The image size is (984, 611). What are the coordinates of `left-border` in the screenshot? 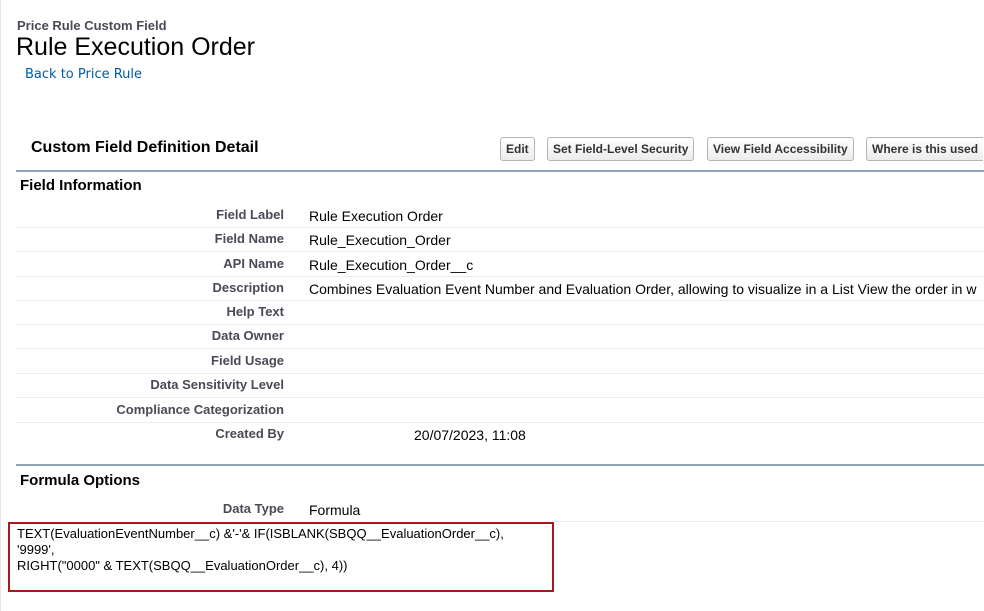 It's located at (2, 305).